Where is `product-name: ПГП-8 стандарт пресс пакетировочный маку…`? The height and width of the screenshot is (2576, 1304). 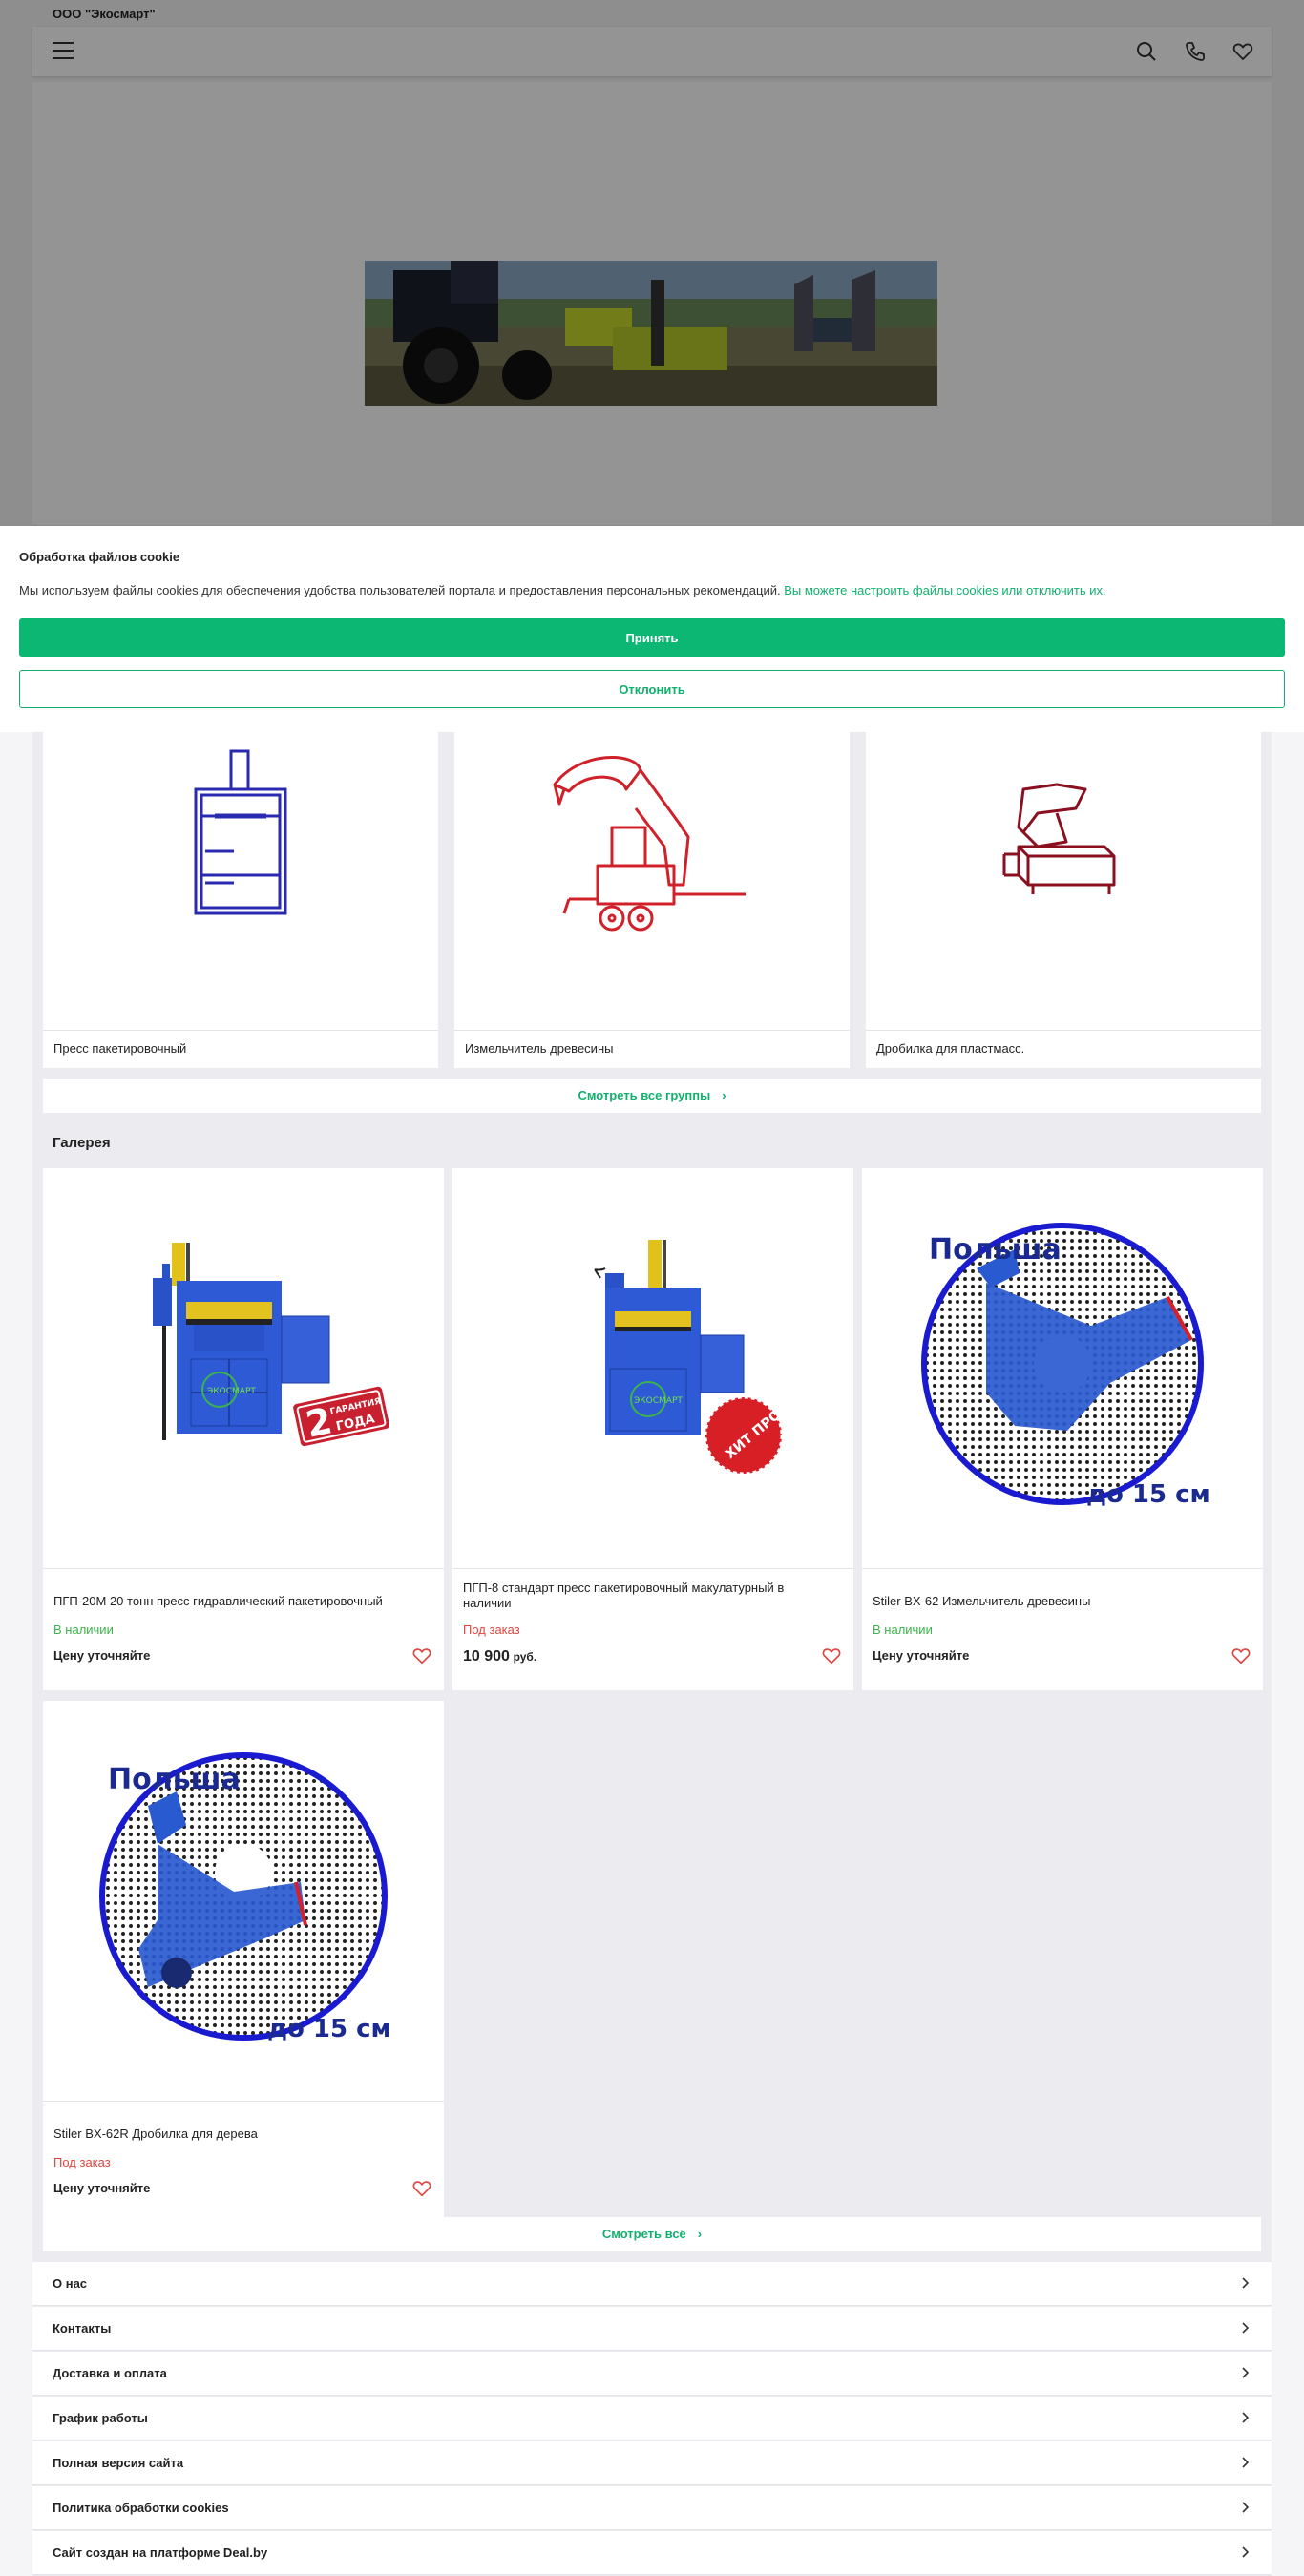 product-name: ПГП-8 стандарт пресс пакетировочный маку… is located at coordinates (649, 1596).